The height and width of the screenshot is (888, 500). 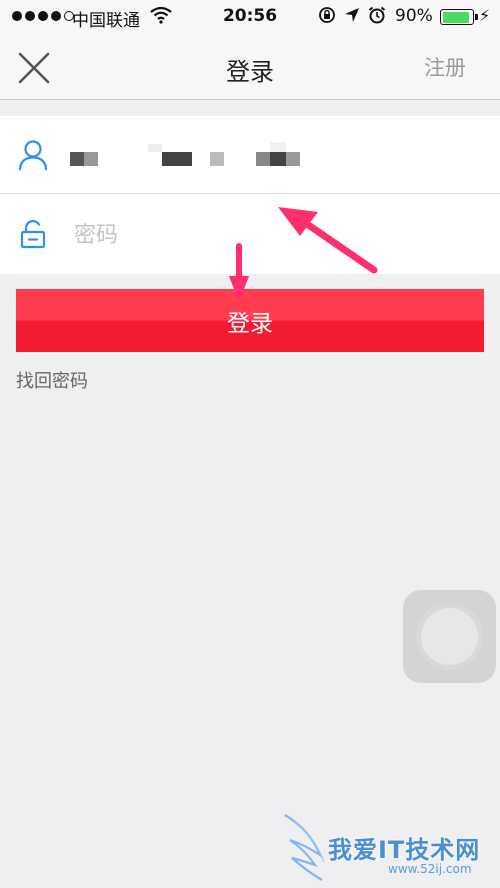 I want to click on battery-icon, so click(x=459, y=17).